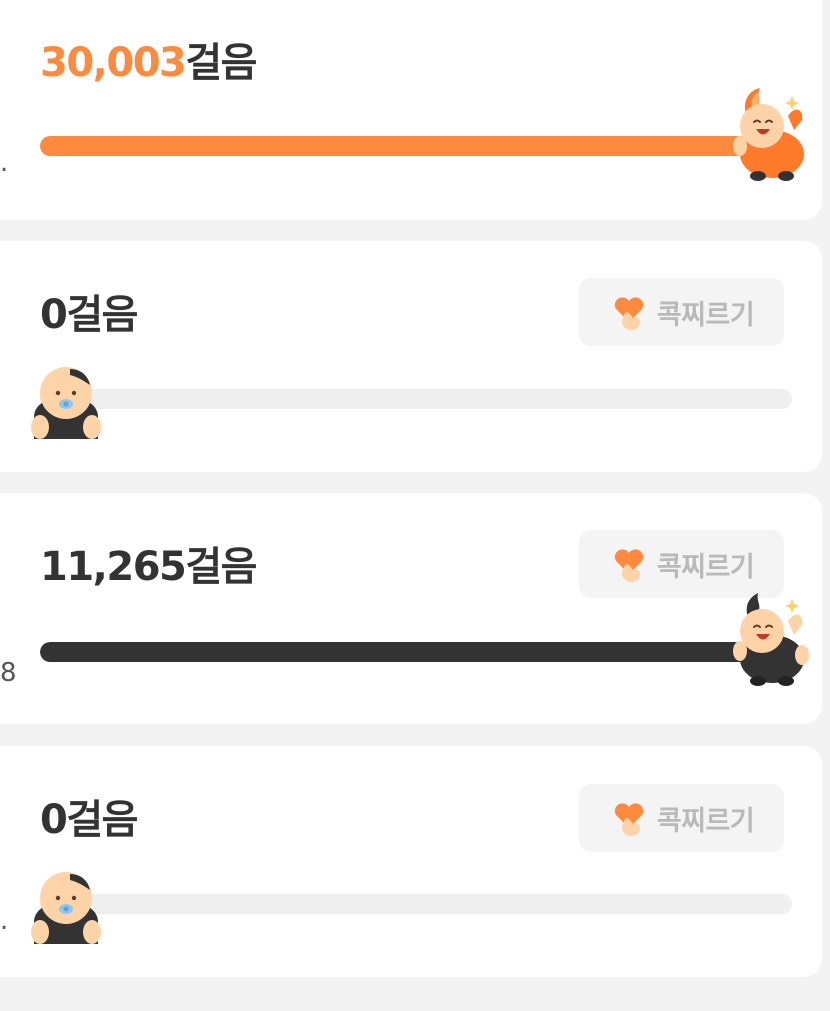 This screenshot has width=830, height=1011. I want to click on step-count: 30,003걸음, so click(148, 63).